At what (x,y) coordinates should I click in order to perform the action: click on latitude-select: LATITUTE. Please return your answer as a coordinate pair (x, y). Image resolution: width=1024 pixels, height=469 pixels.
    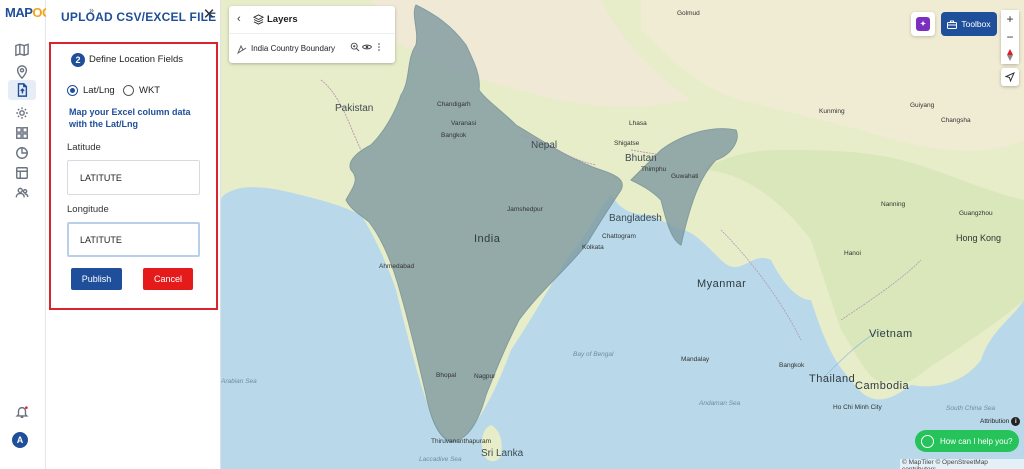
    Looking at the image, I should click on (133, 177).